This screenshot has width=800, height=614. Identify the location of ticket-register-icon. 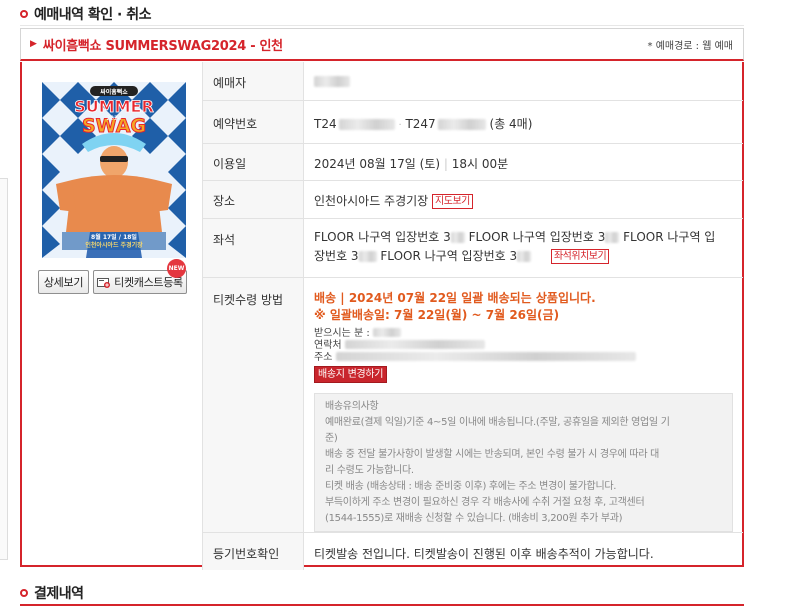
(104, 282).